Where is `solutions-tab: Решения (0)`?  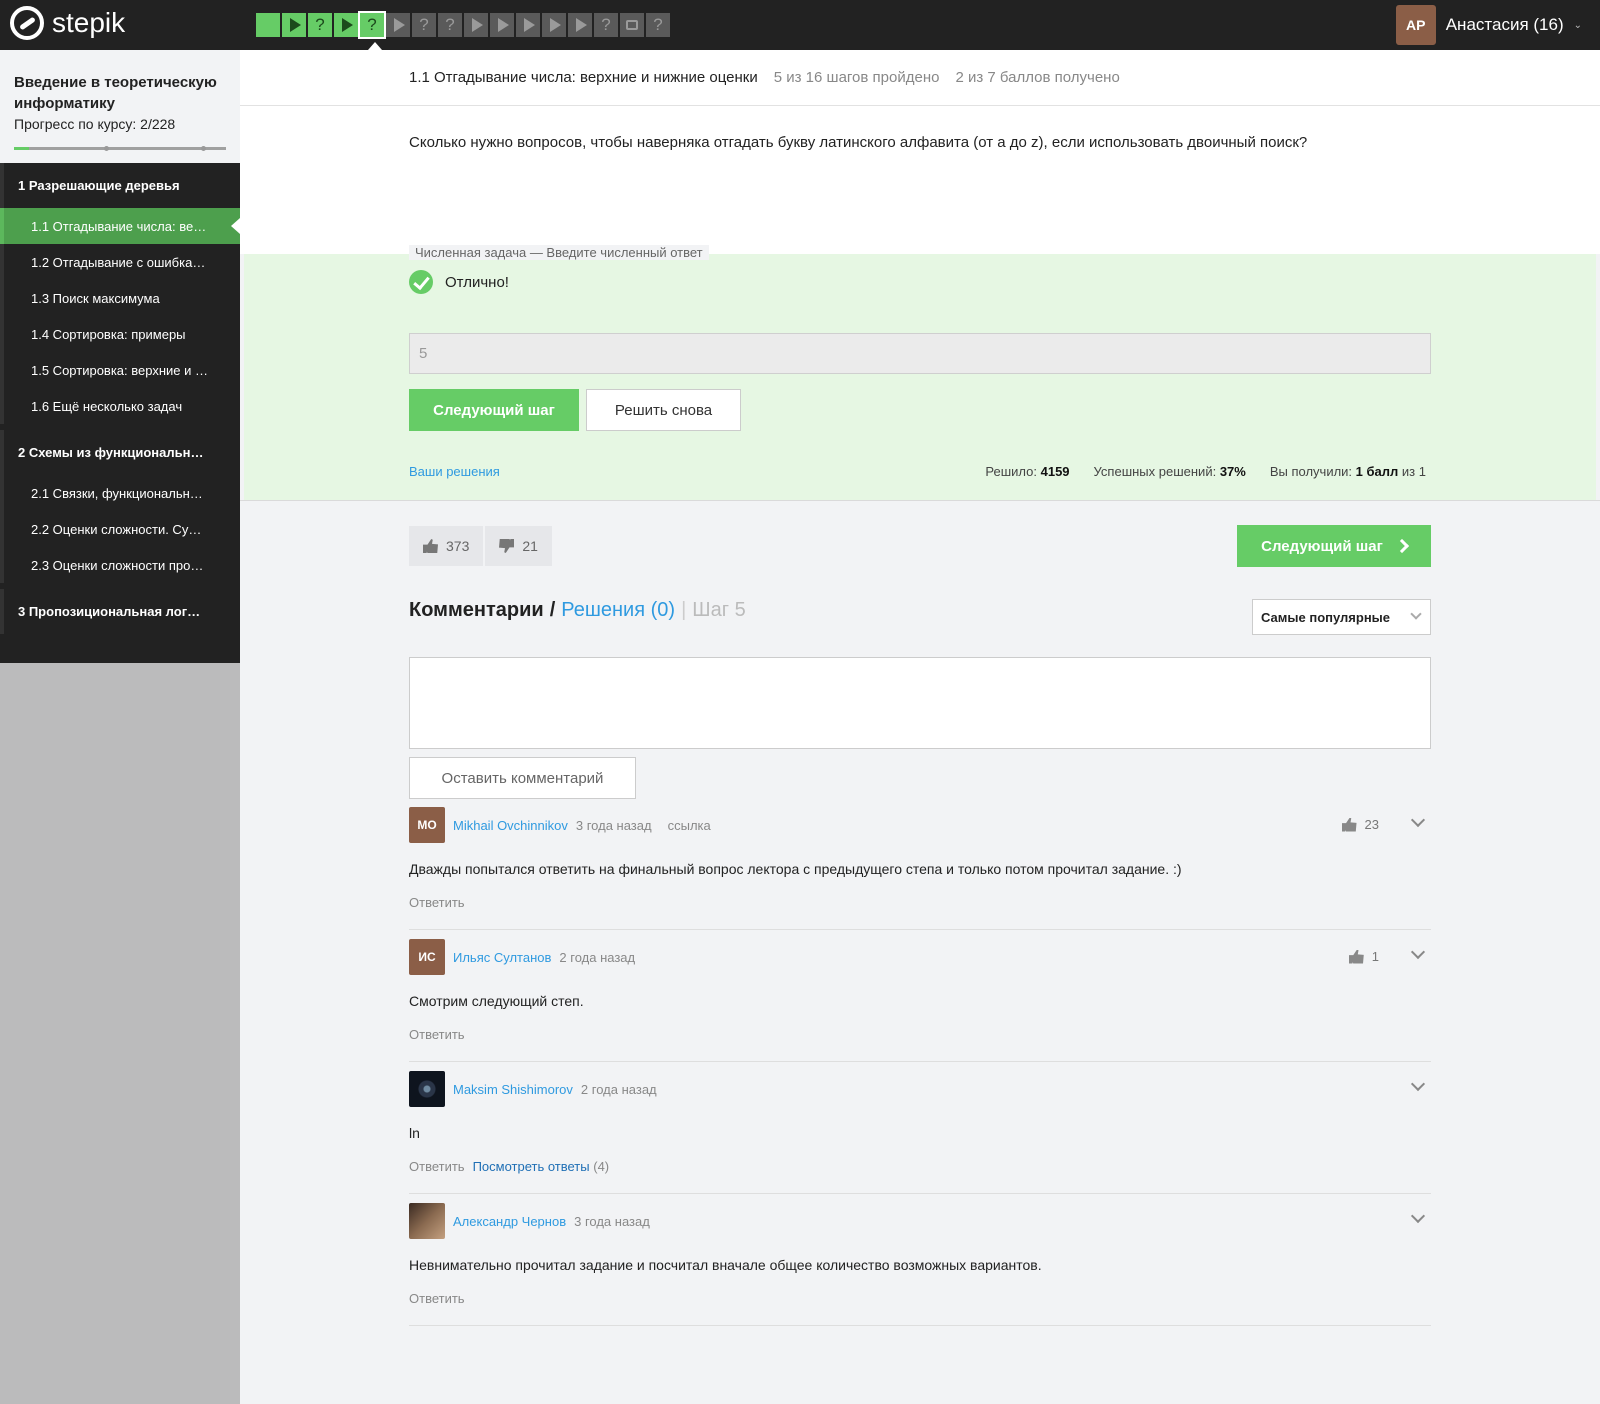
solutions-tab: Решения (0) is located at coordinates (618, 610).